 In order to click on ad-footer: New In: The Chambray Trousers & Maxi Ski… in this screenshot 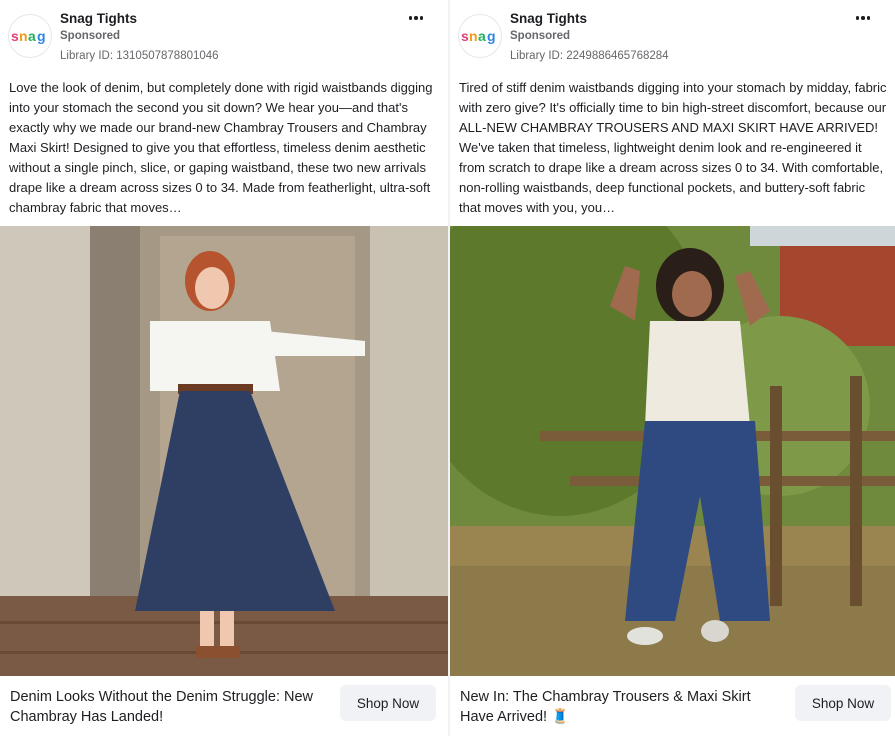, I will do `click(672, 706)`.